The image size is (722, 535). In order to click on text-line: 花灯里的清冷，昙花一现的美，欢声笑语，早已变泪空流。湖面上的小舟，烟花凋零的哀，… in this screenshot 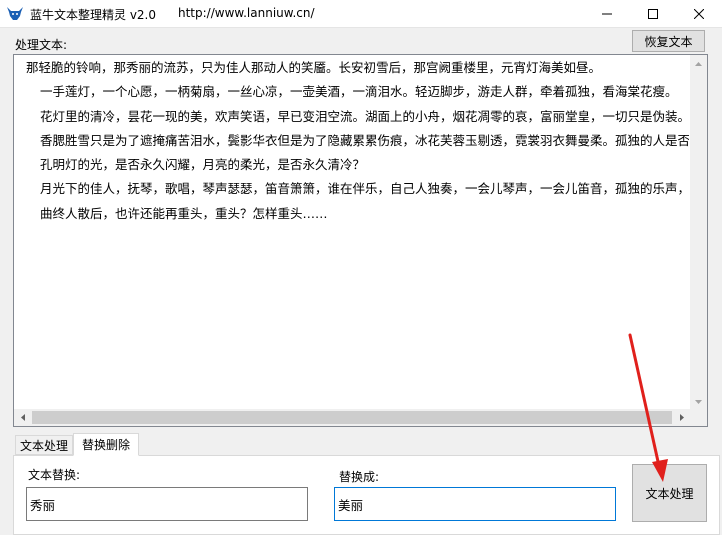, I will do `click(364, 116)`.